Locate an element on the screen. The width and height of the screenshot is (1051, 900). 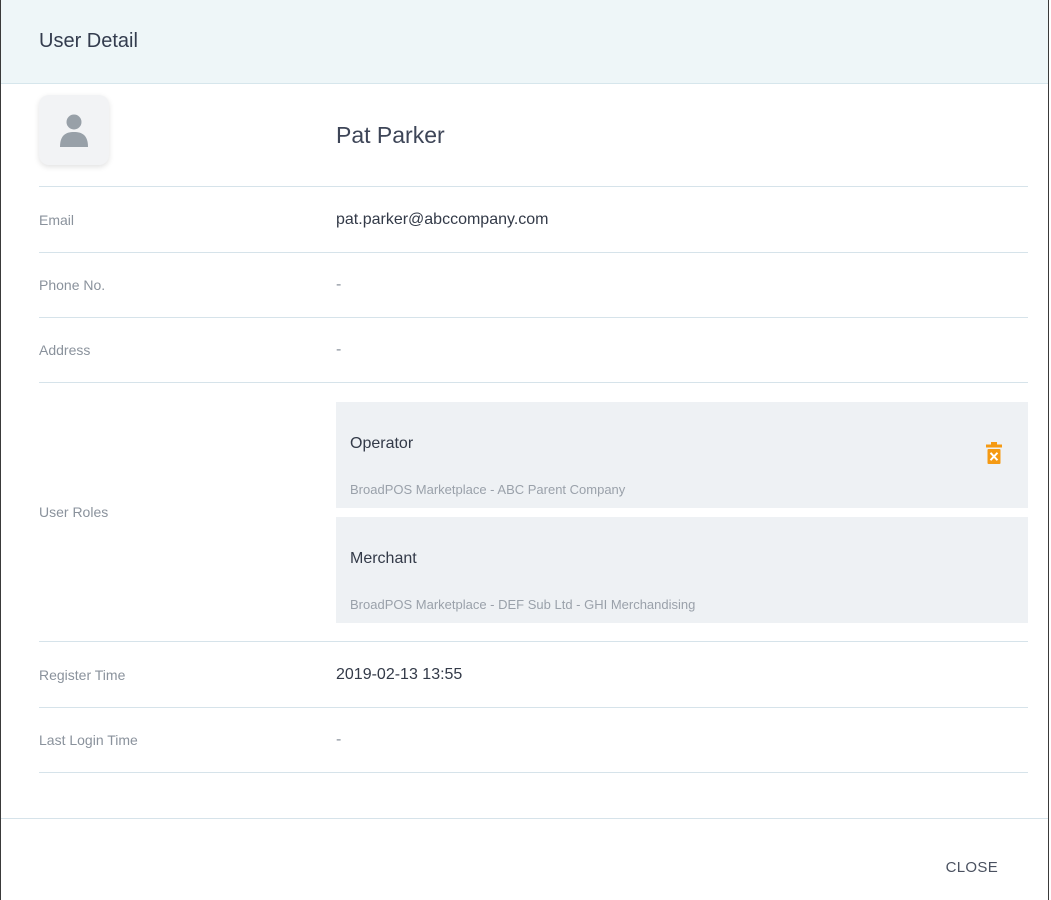
last-login-time-label: Last Login Time is located at coordinates (88, 740).